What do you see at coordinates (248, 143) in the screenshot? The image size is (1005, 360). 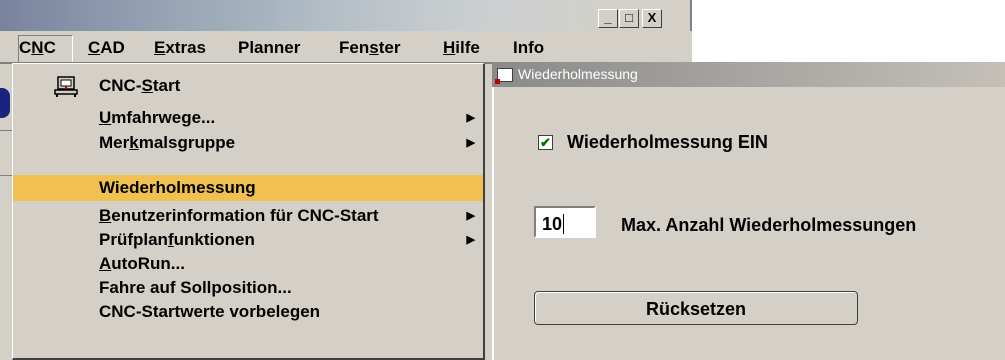 I see `menu-item-merkmalsgruppe: Merkmalsgruppe ▶` at bounding box center [248, 143].